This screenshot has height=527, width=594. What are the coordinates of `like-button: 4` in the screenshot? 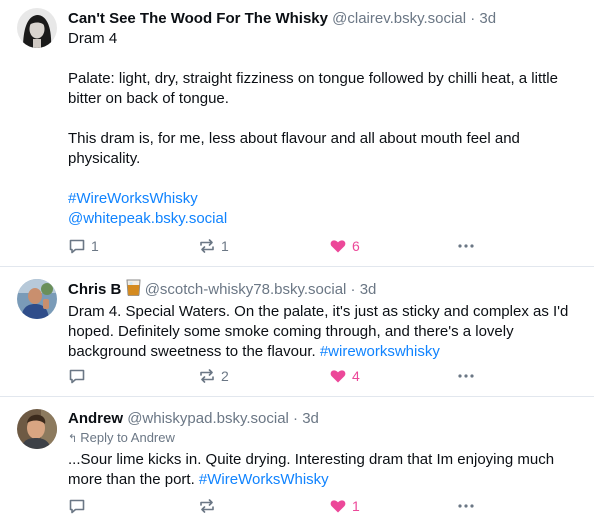 It's located at (344, 376).